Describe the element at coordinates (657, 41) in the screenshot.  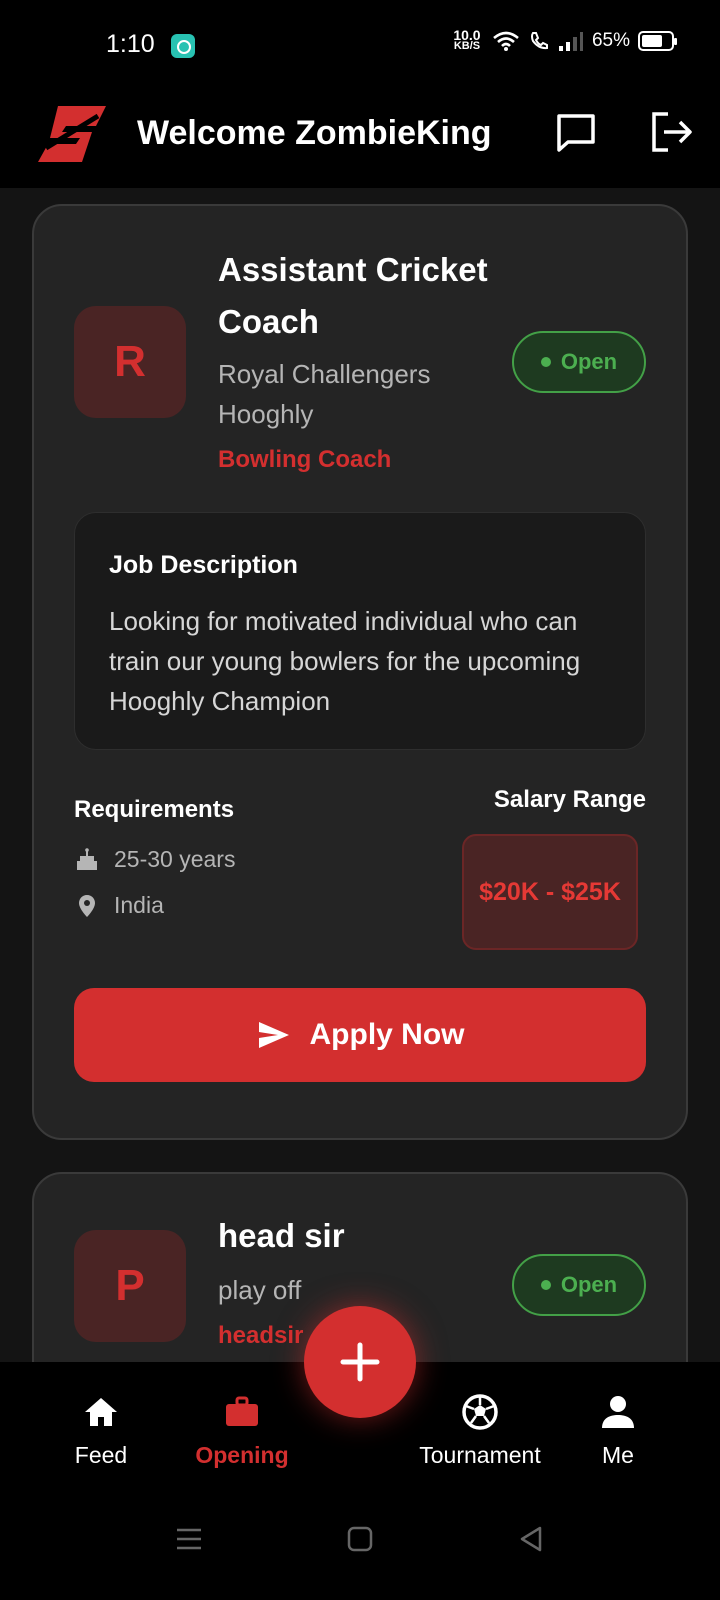
I see `battery-icon` at that location.